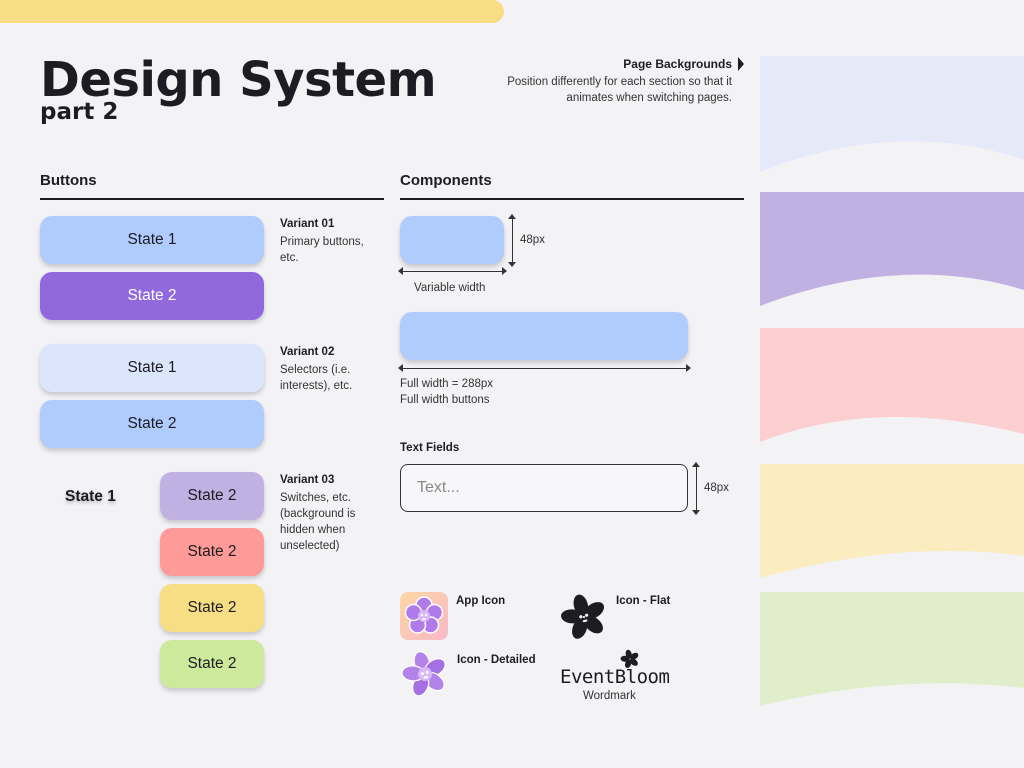 The width and height of the screenshot is (1024, 768). I want to click on buttons-divider, so click(212, 199).